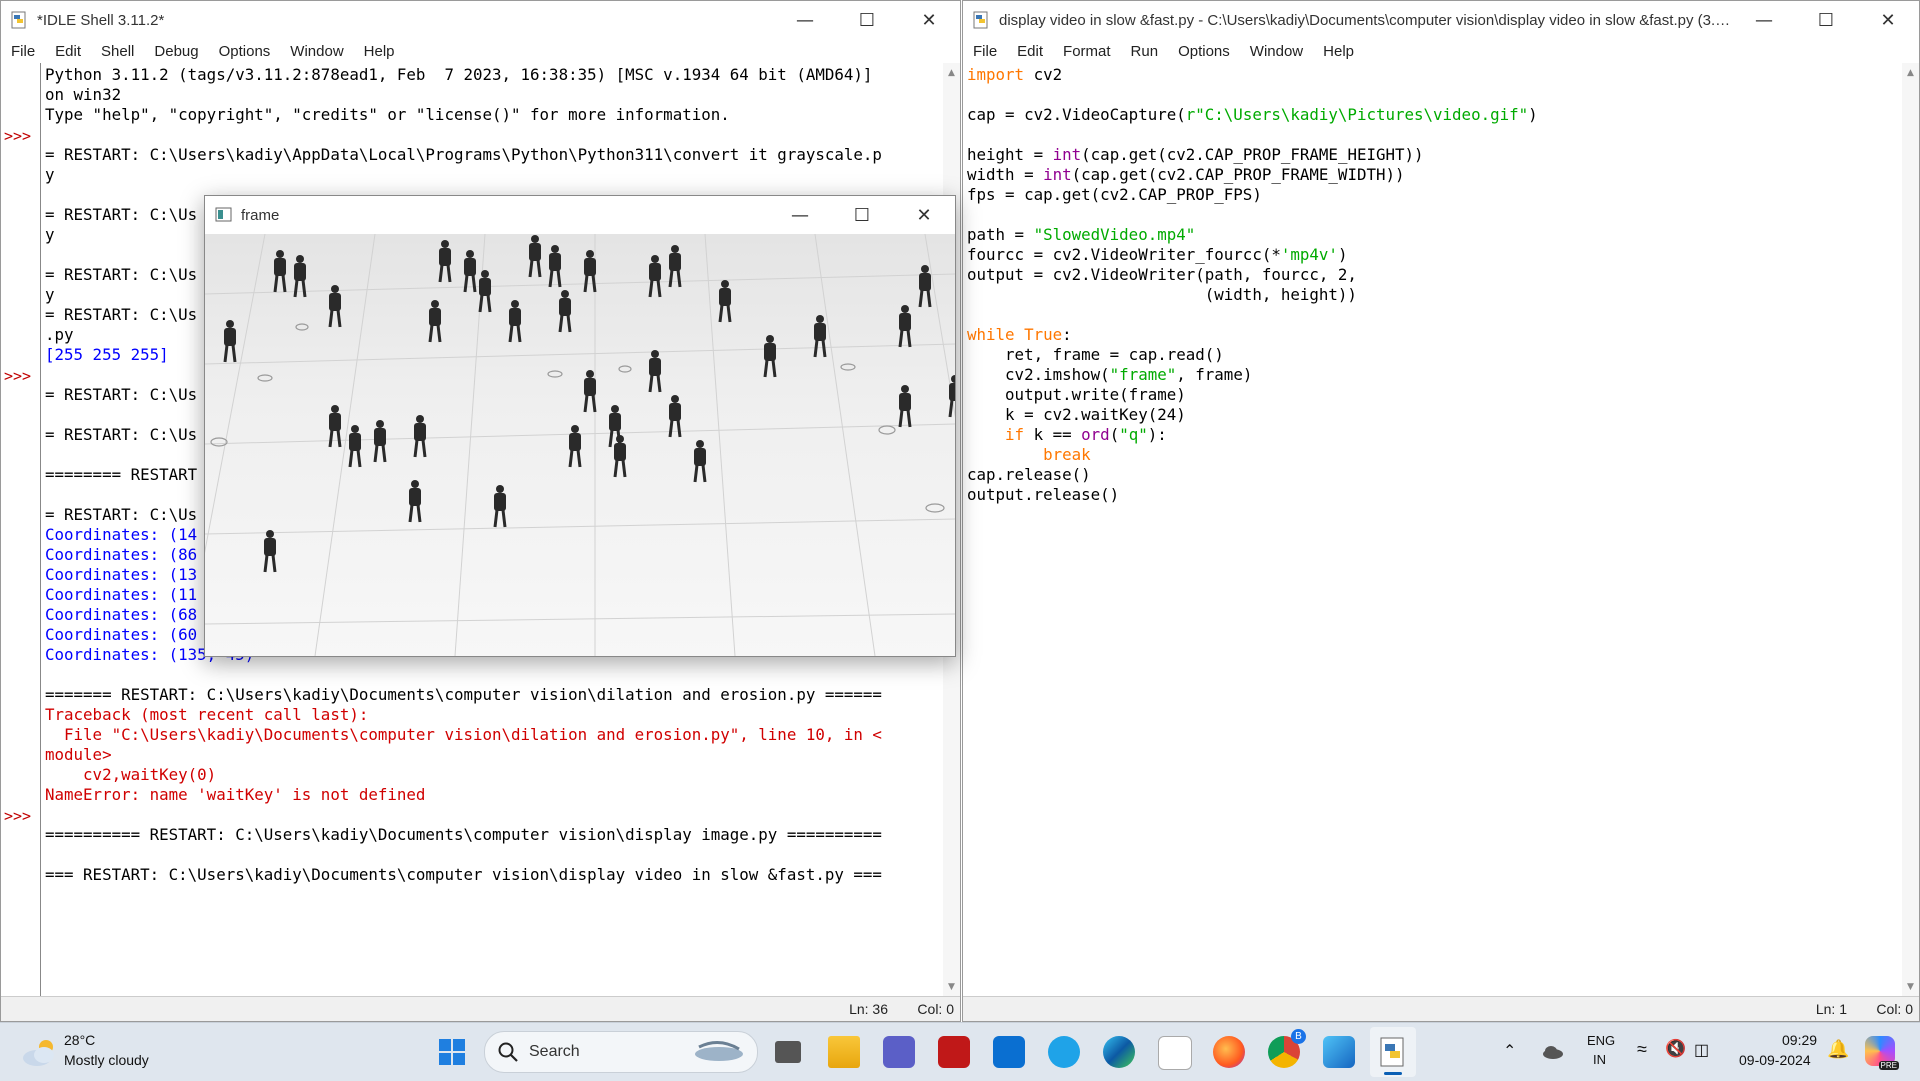 The image size is (1920, 1081). I want to click on myhp-icon, so click(1009, 1052).